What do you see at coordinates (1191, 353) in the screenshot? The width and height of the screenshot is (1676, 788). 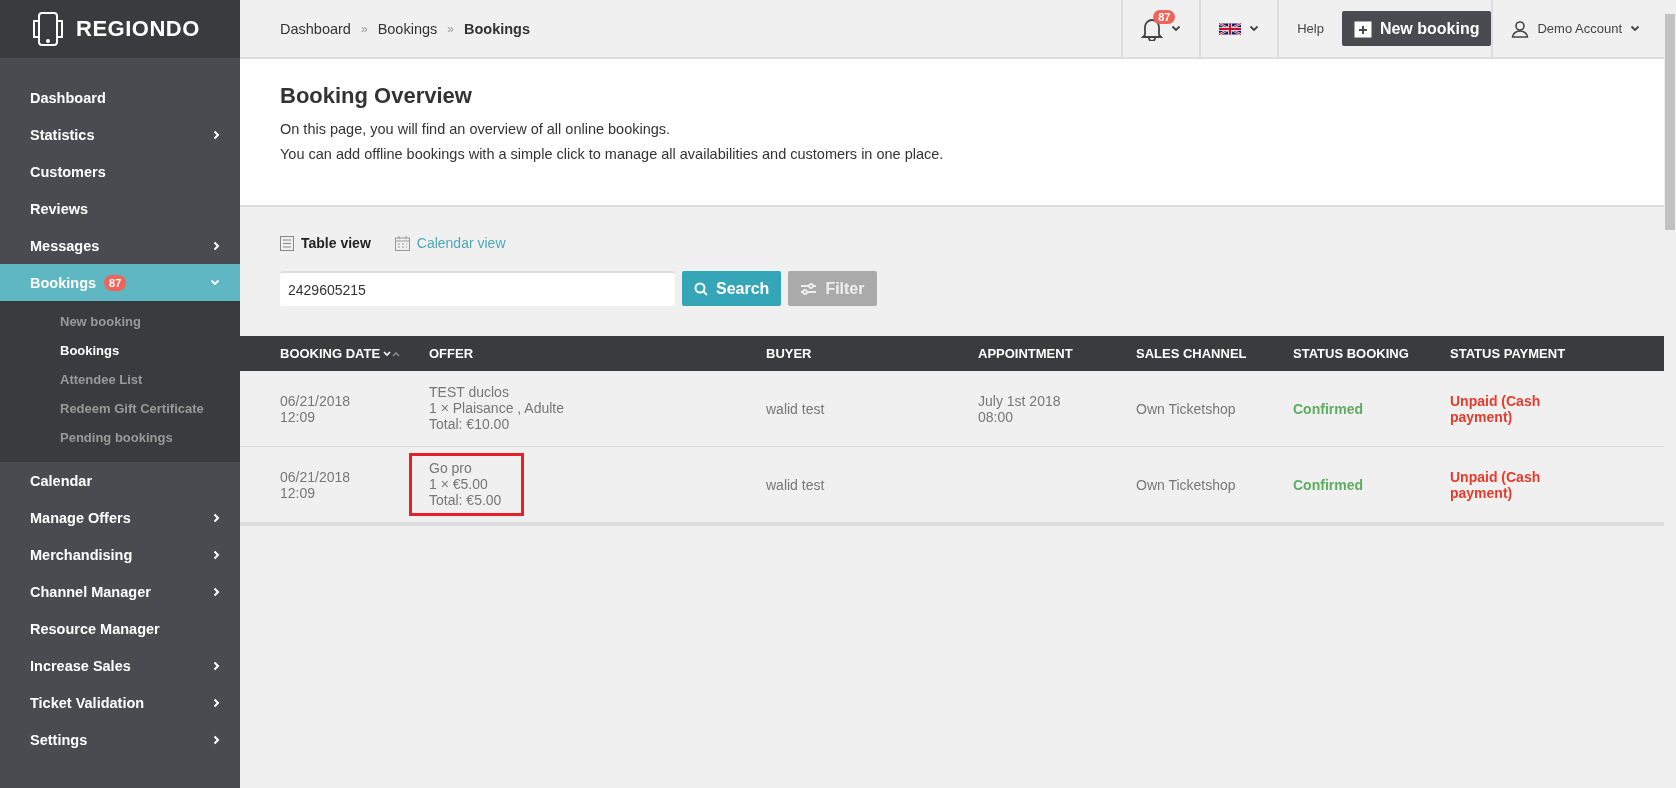 I see `column-header: SALES CHANNEL` at bounding box center [1191, 353].